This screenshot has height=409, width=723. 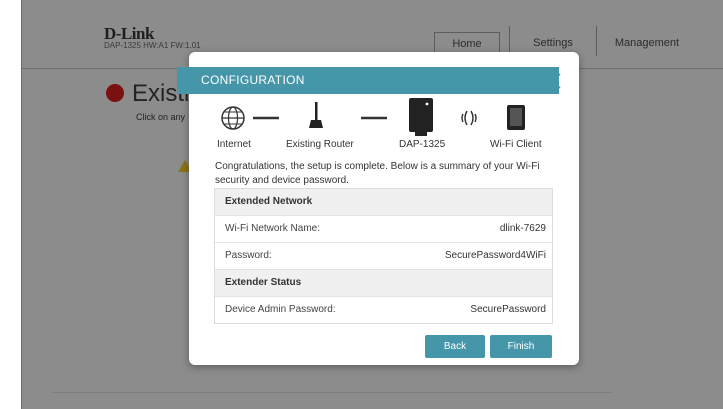 I want to click on label-device: DAP-1325, so click(x=422, y=144).